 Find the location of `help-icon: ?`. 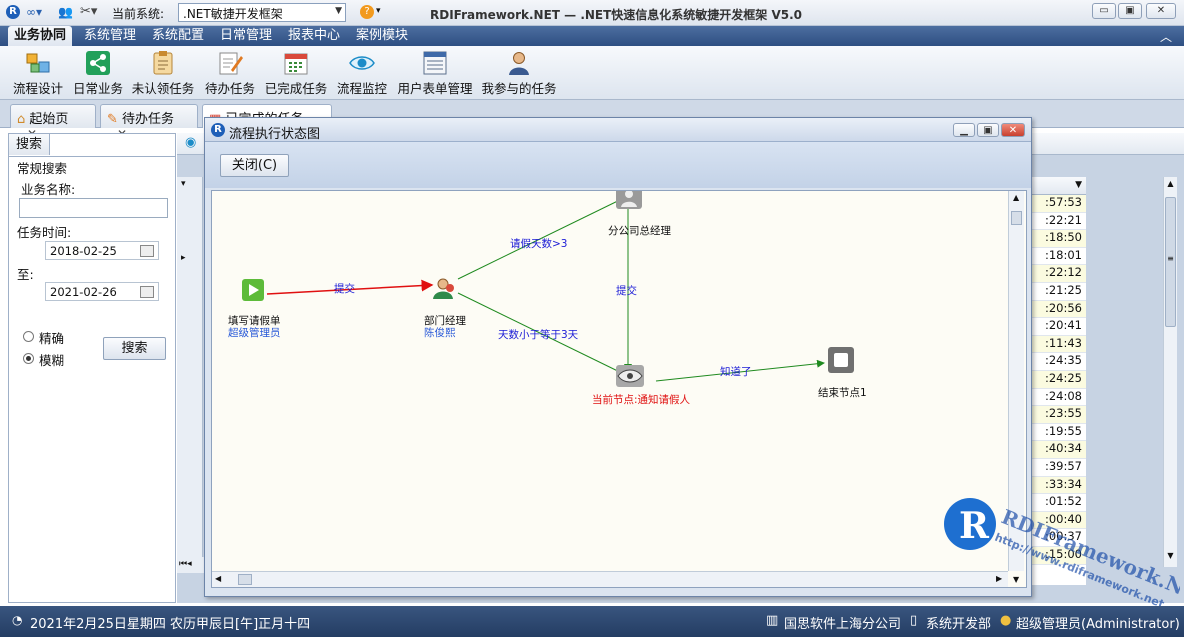

help-icon: ? is located at coordinates (367, 12).